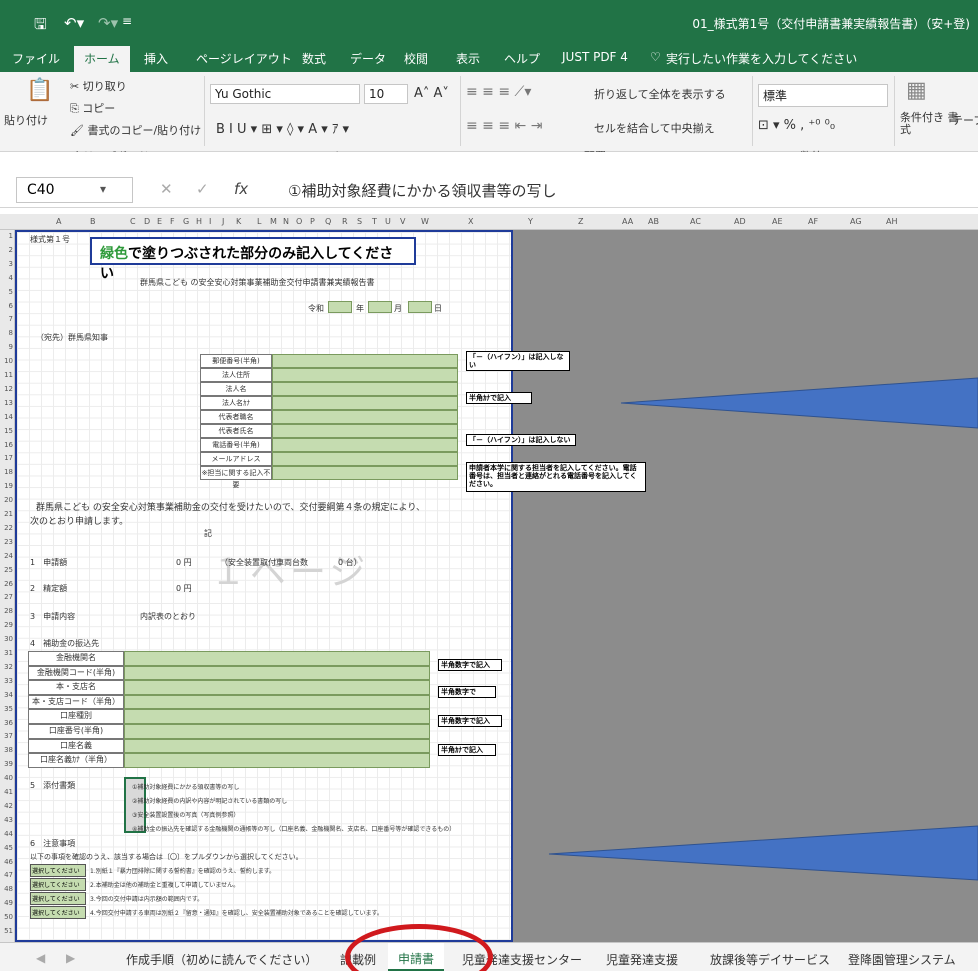  What do you see at coordinates (468, 58) in the screenshot?
I see `tab-view: 表示` at bounding box center [468, 58].